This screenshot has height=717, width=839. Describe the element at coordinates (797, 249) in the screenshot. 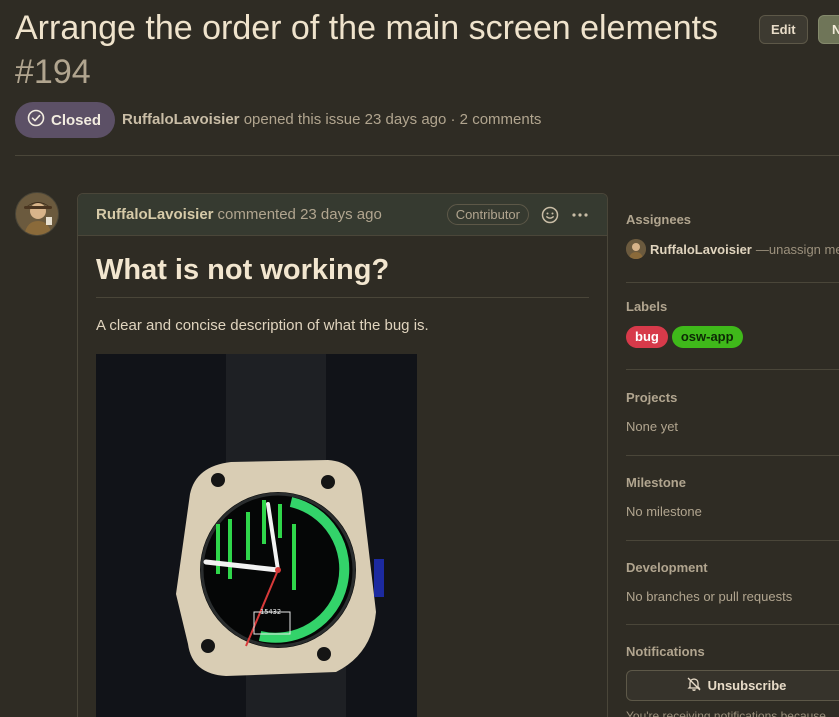

I see `unassign-link: —unassign me` at that location.